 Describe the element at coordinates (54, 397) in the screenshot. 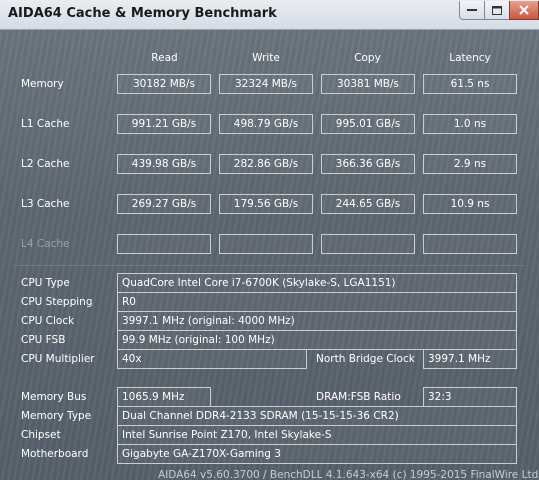

I see `memory-bus-label: Memory Bus` at that location.